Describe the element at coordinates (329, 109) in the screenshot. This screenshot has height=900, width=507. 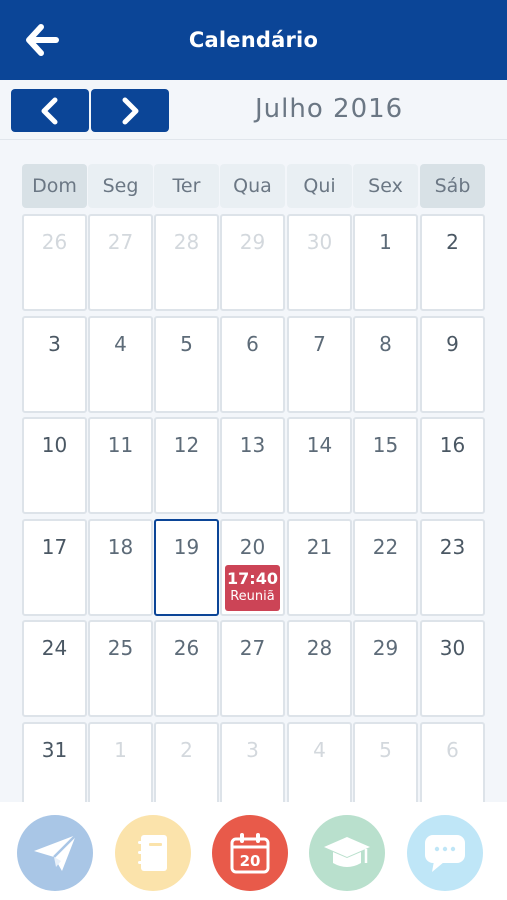
I see `month-label: Julho 2016` at that location.